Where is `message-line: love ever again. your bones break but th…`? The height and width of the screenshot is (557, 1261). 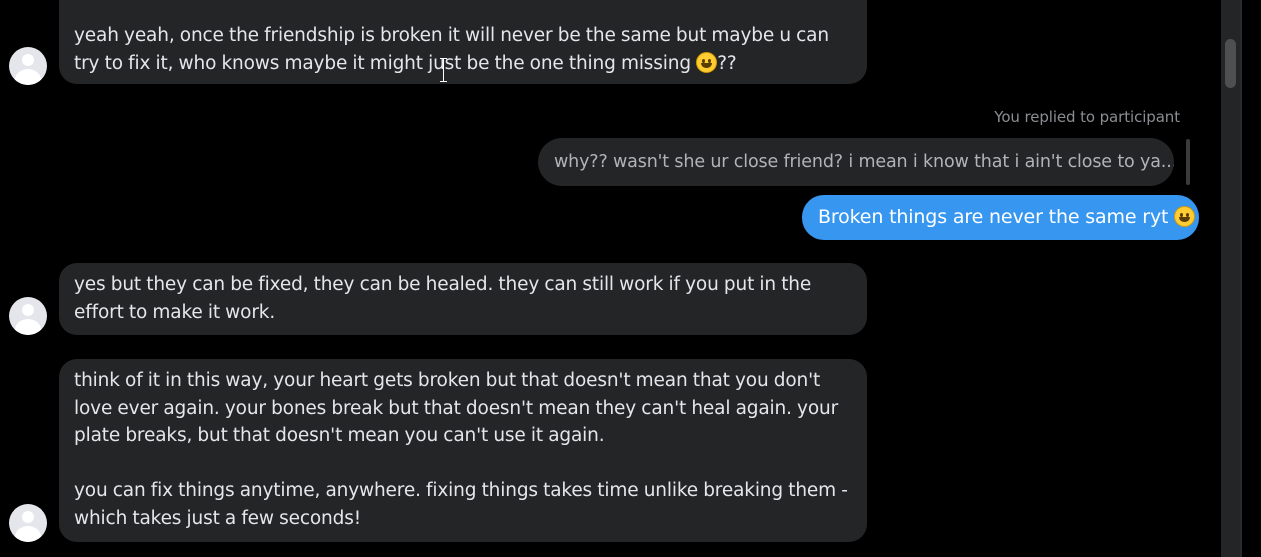 message-line: love ever again. your bones break but th… is located at coordinates (456, 408).